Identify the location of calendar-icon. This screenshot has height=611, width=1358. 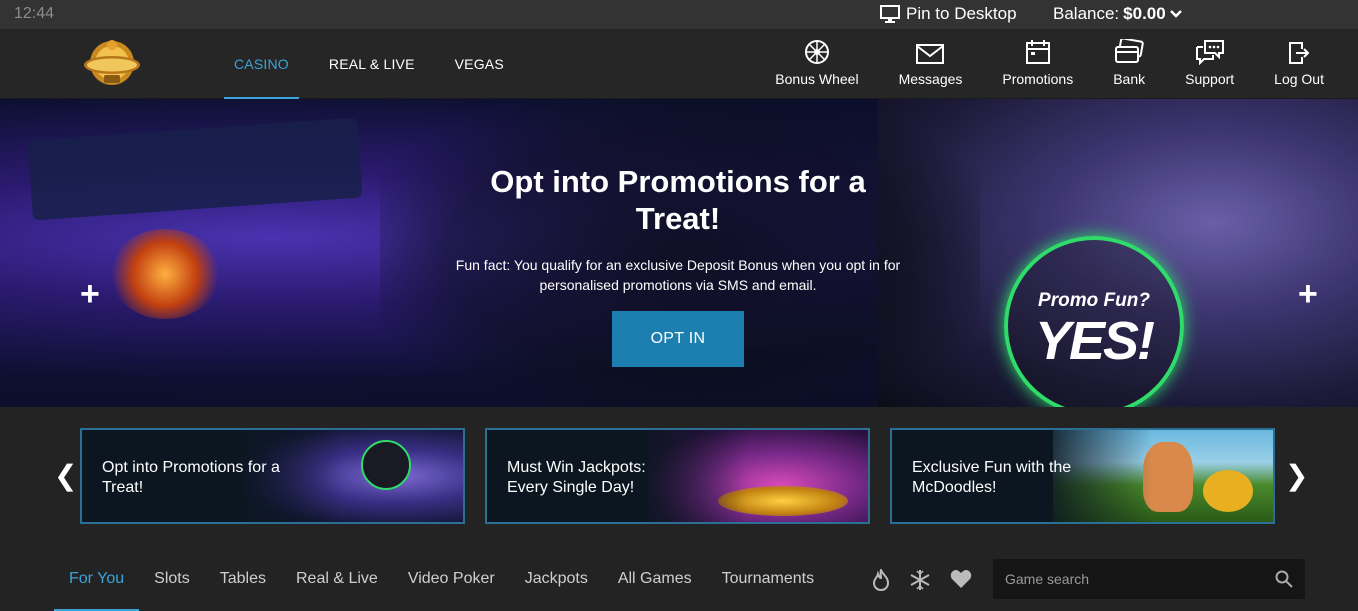
(1037, 52).